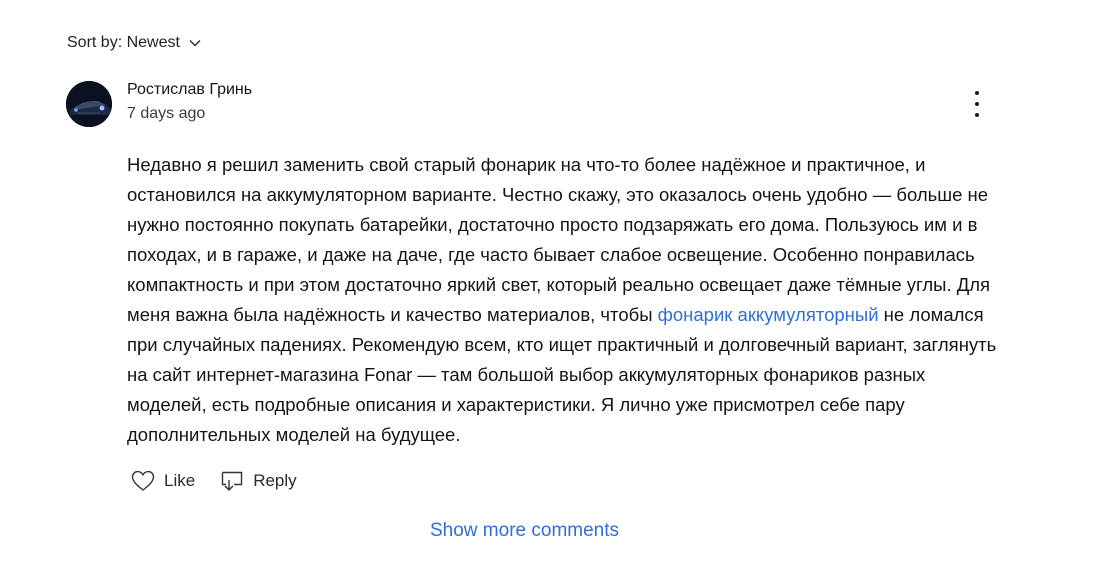 The width and height of the screenshot is (1102, 565). What do you see at coordinates (166, 113) in the screenshot?
I see `comment-timestamp: 7 days ago` at bounding box center [166, 113].